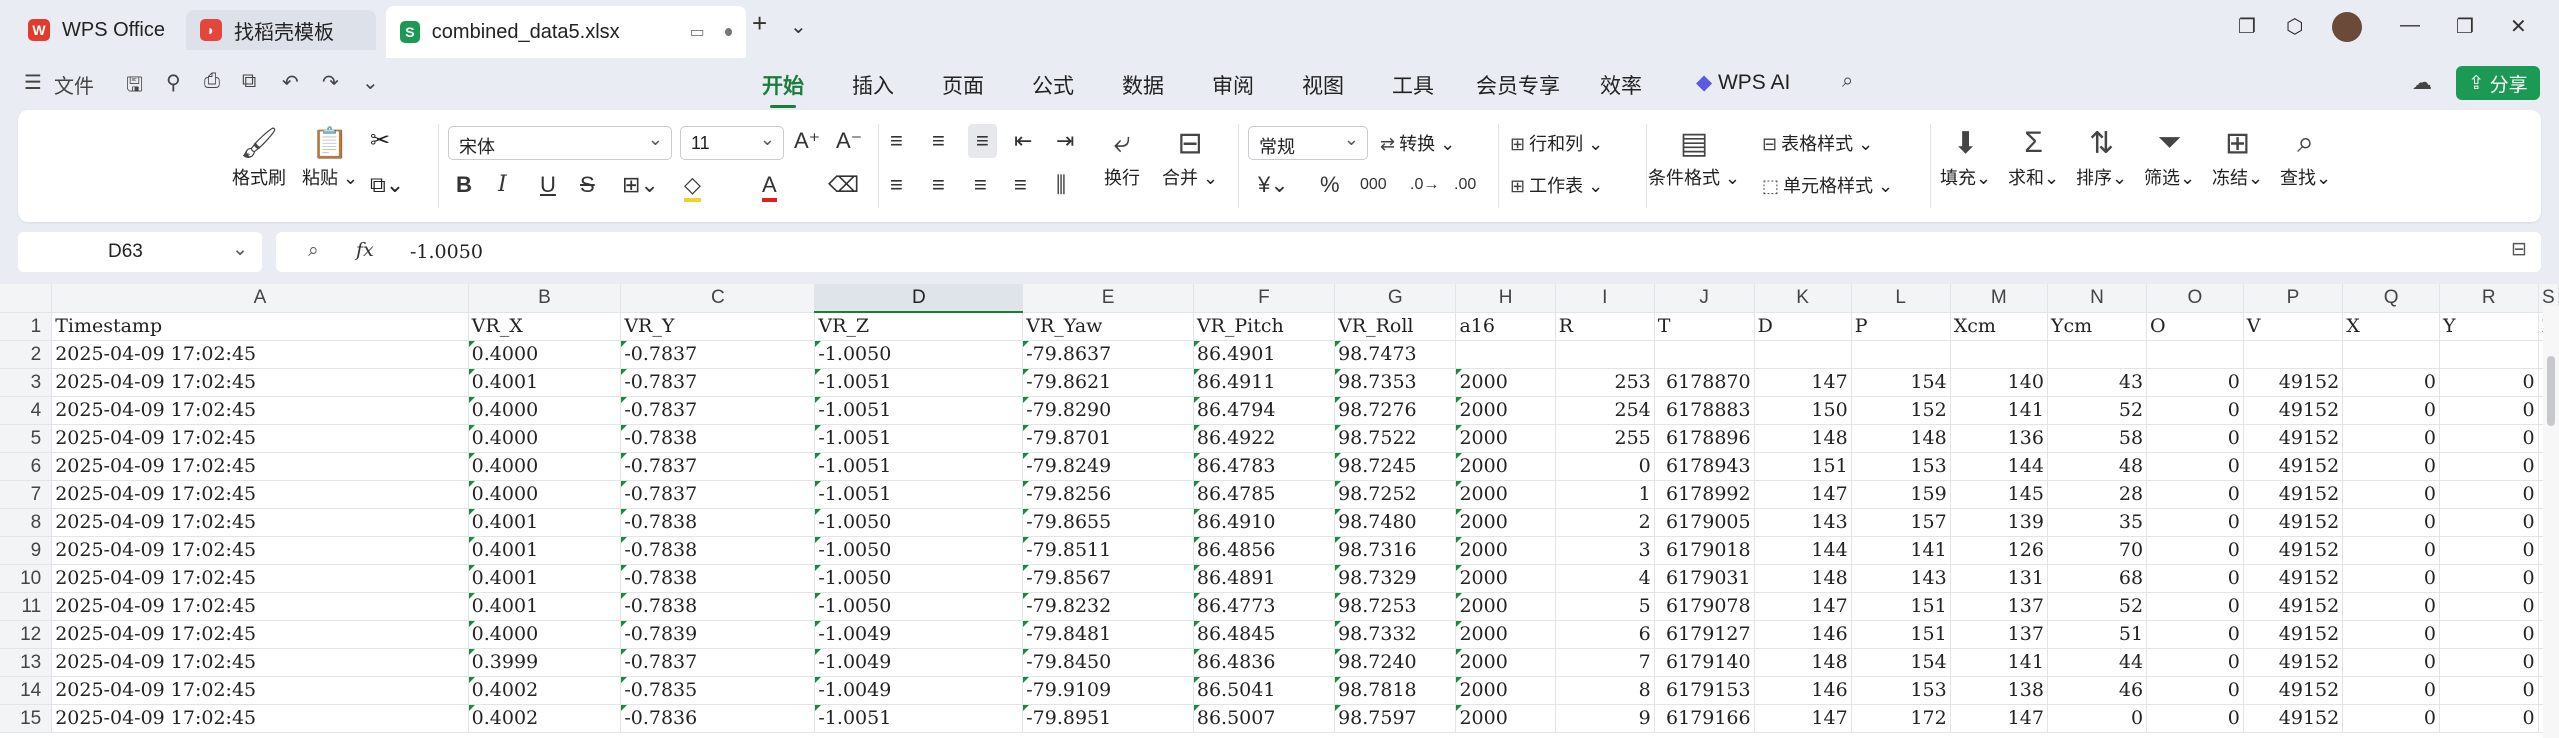 This screenshot has height=738, width=2559. Describe the element at coordinates (1264, 326) in the screenshot. I see `cell-f1: VR_Pitch` at that location.